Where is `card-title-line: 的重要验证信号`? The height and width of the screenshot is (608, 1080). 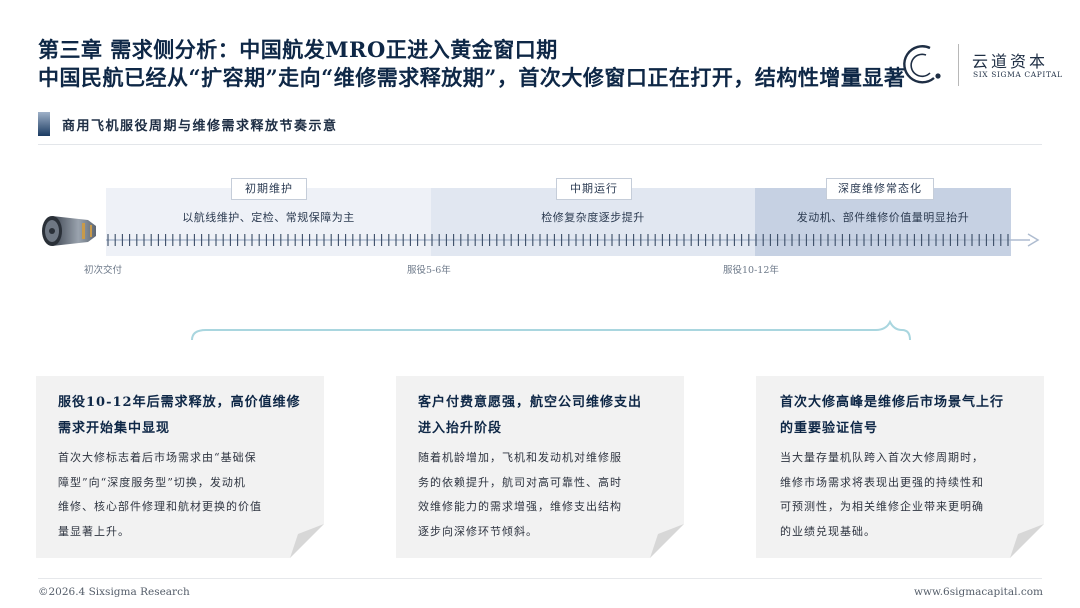 card-title-line: 的重要验证信号 is located at coordinates (829, 428).